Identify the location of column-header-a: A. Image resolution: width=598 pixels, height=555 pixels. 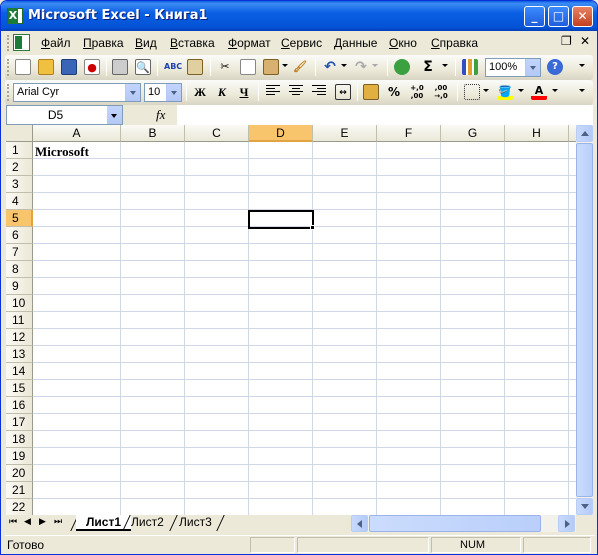
(77, 133).